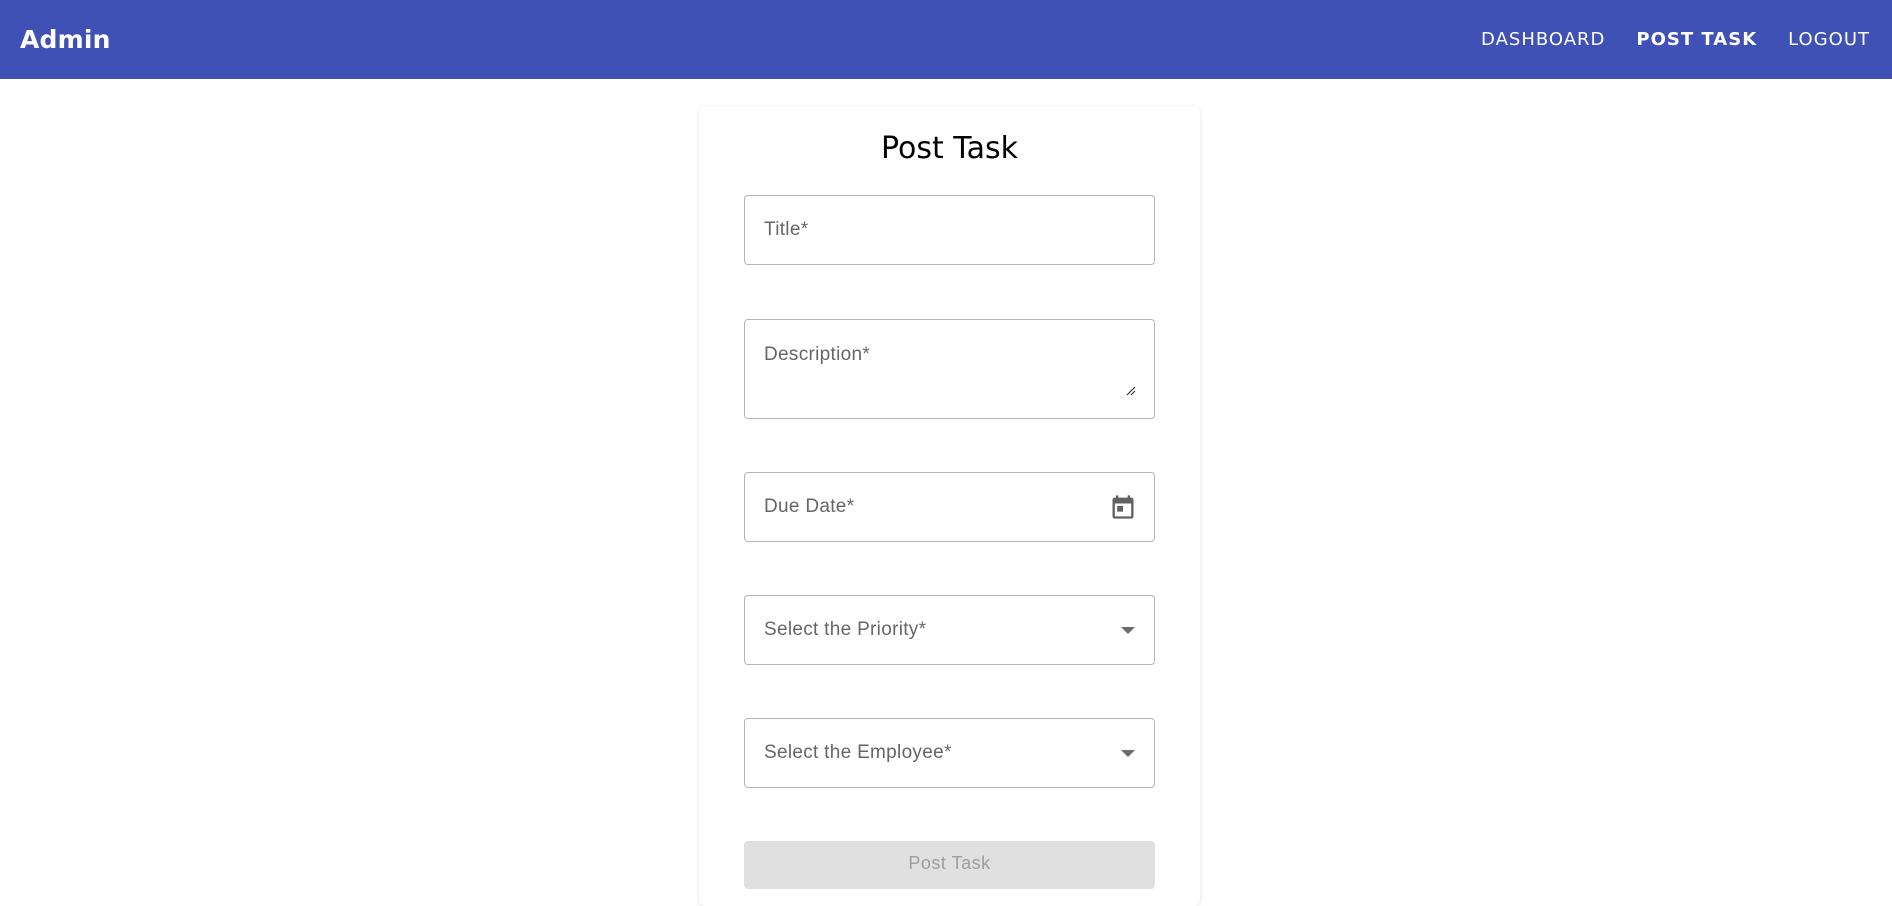  I want to click on page-title: Post Task, so click(949, 148).